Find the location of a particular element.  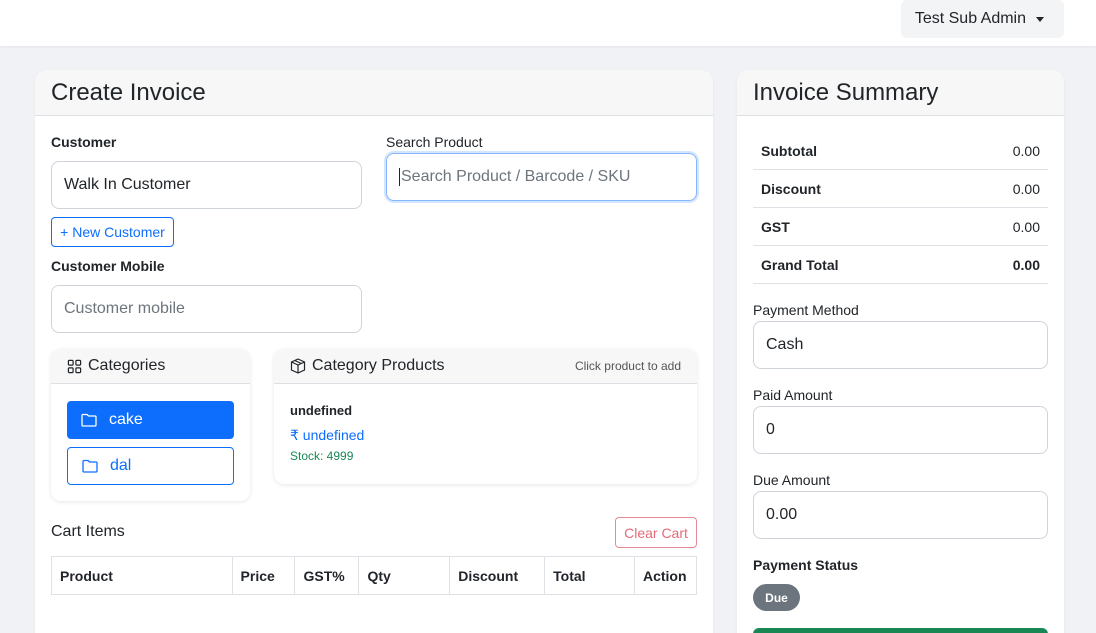

summary-row-grand-total: Grand Total 0.00 is located at coordinates (900, 265).